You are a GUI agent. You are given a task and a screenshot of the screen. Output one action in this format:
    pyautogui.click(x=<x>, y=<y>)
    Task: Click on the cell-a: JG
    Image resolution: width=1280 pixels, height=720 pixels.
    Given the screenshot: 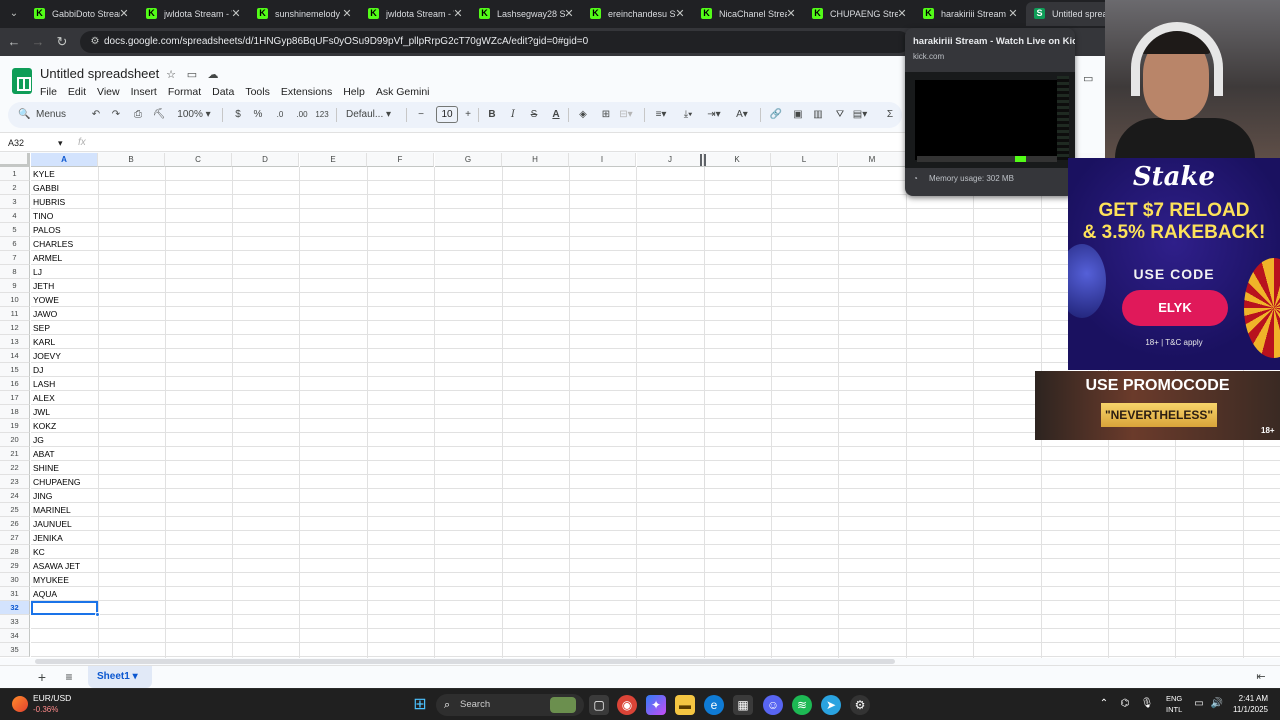 What is the action you would take?
    pyautogui.click(x=64, y=440)
    